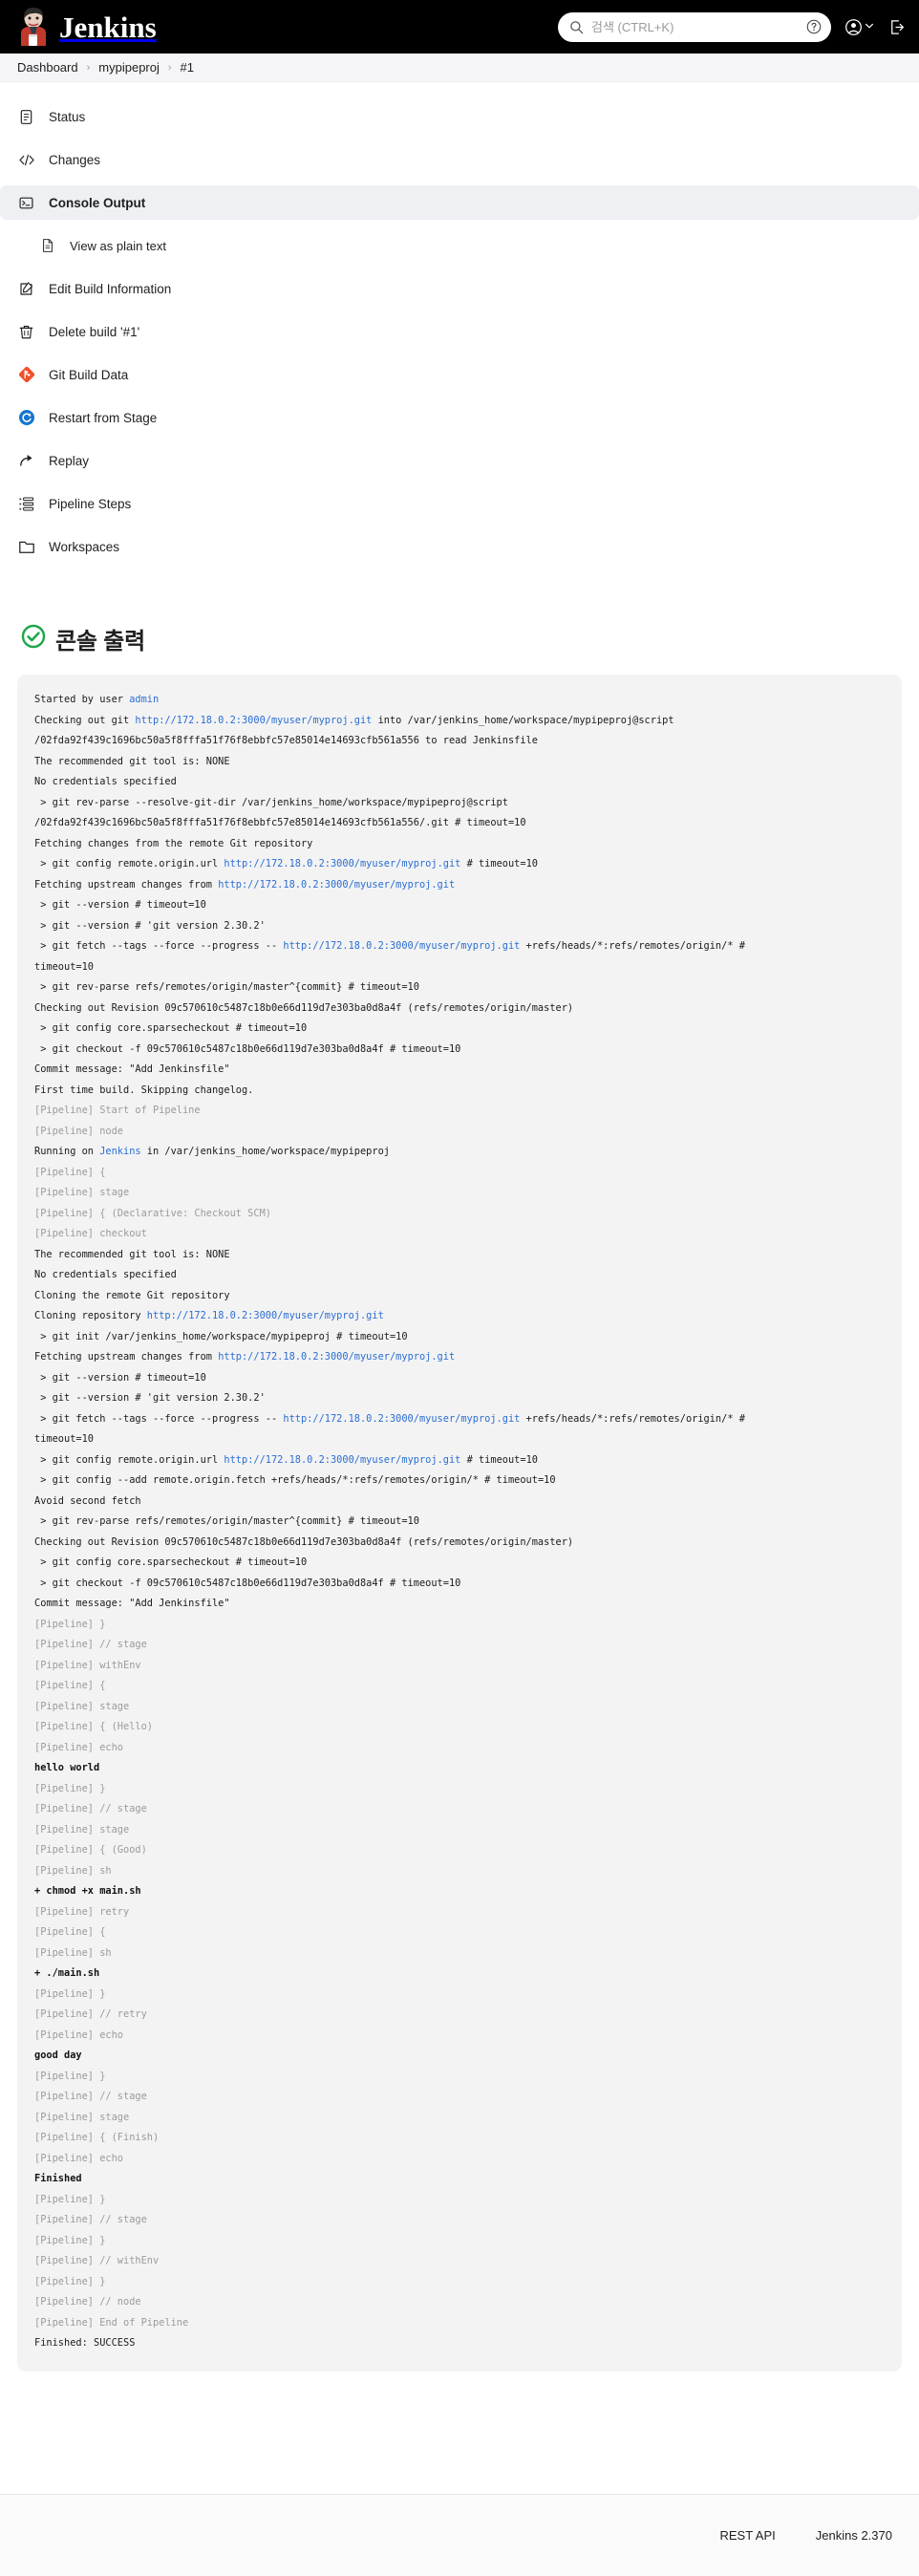  I want to click on sidebar-item-restart-from-stage: Restart from Stage, so click(459, 417).